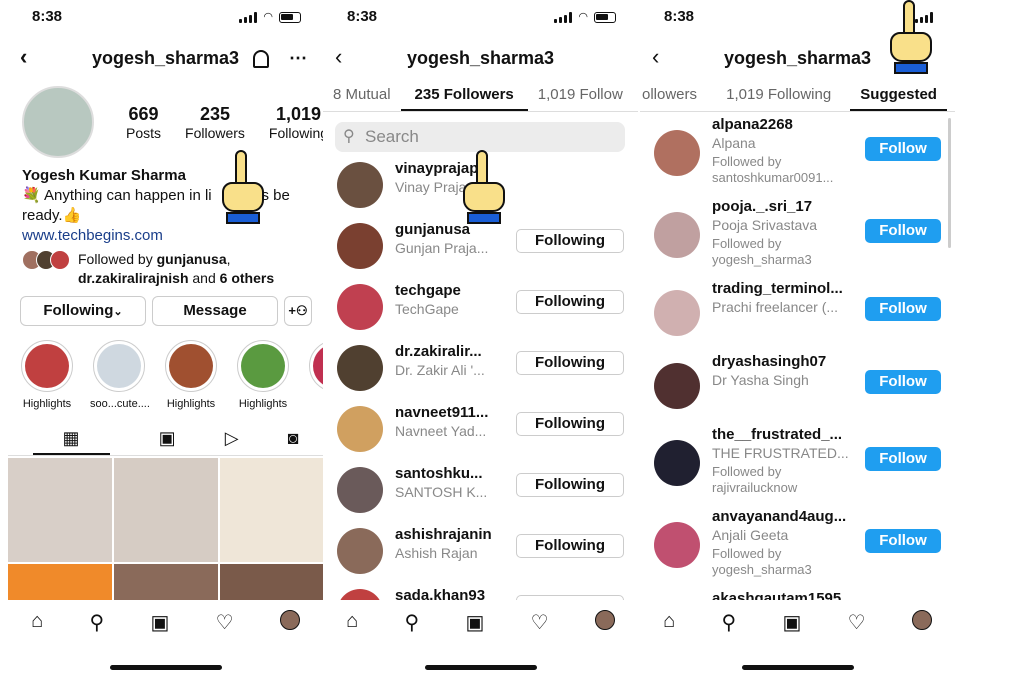 Image resolution: width=1024 pixels, height=682 pixels. What do you see at coordinates (480, 491) in the screenshot?
I see `list-item: santoshku... SANTOSH K... Following` at bounding box center [480, 491].